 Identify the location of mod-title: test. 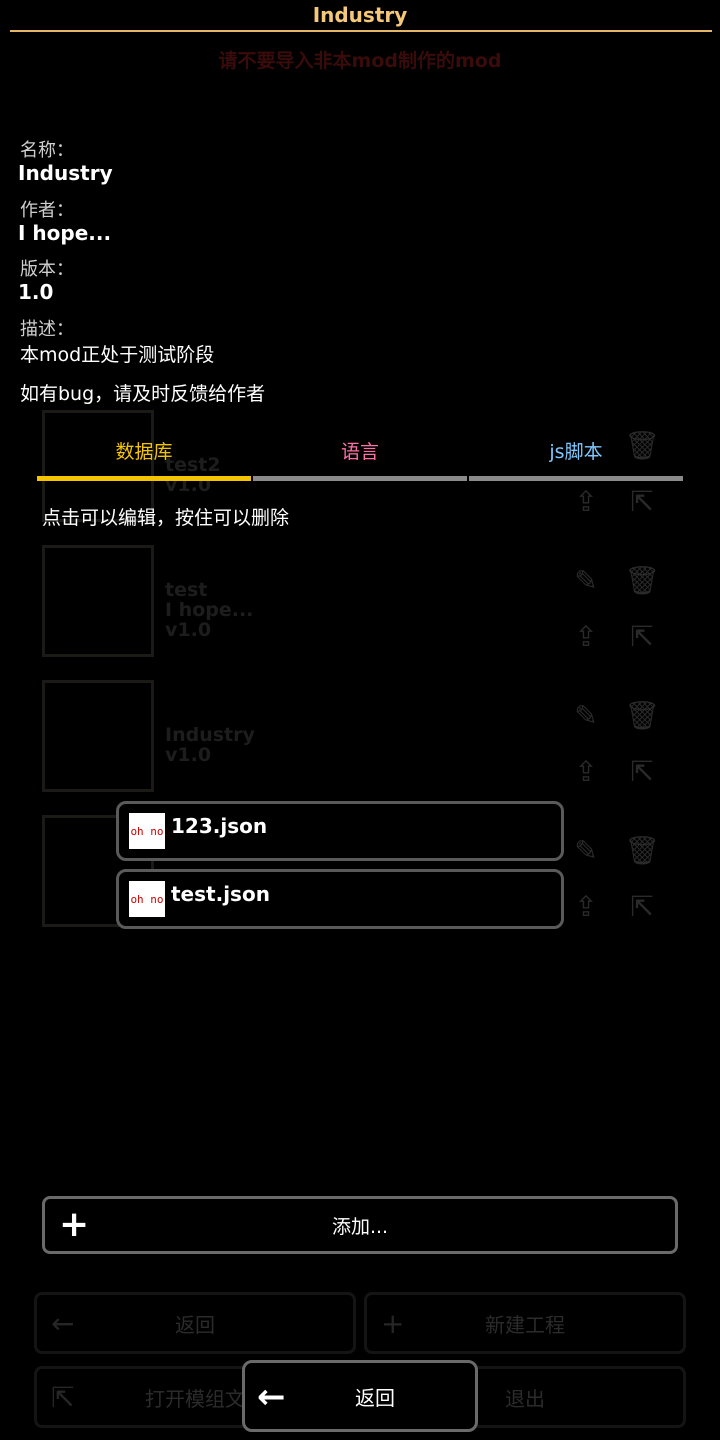
(186, 590).